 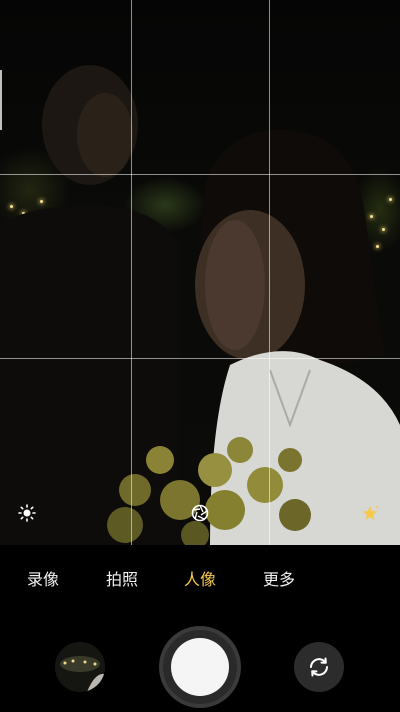 What do you see at coordinates (43, 578) in the screenshot?
I see `mode-video: 录像` at bounding box center [43, 578].